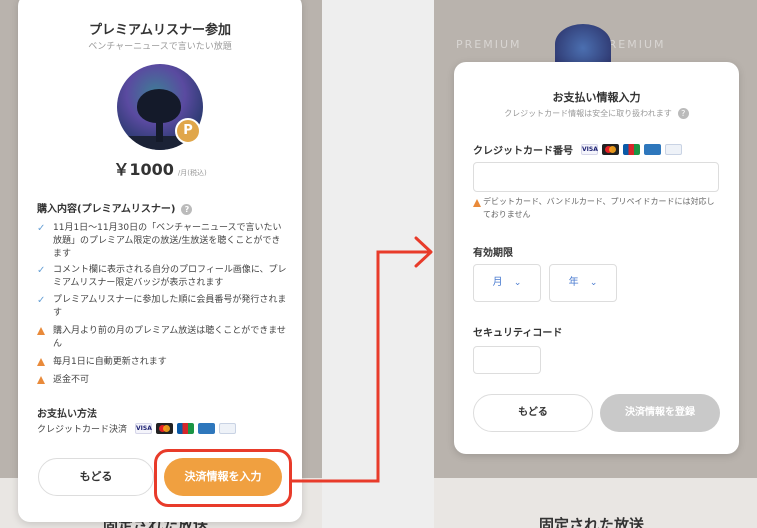 The height and width of the screenshot is (528, 757). I want to click on card-number-label-text: クレジットカード番号, so click(523, 151).